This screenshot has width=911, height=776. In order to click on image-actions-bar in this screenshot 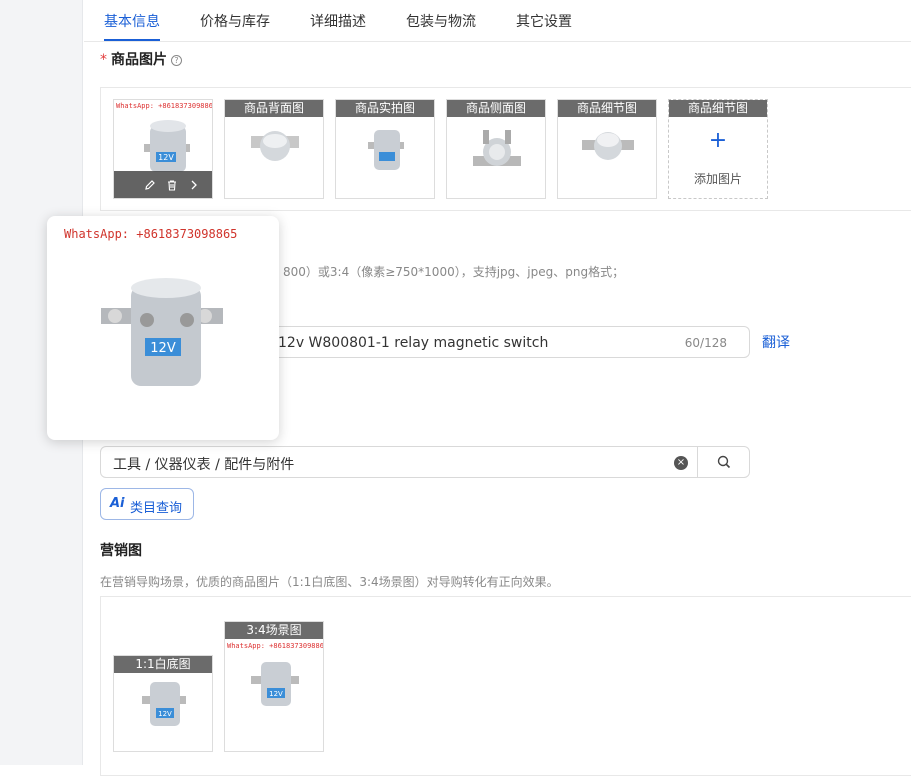, I will do `click(163, 184)`.